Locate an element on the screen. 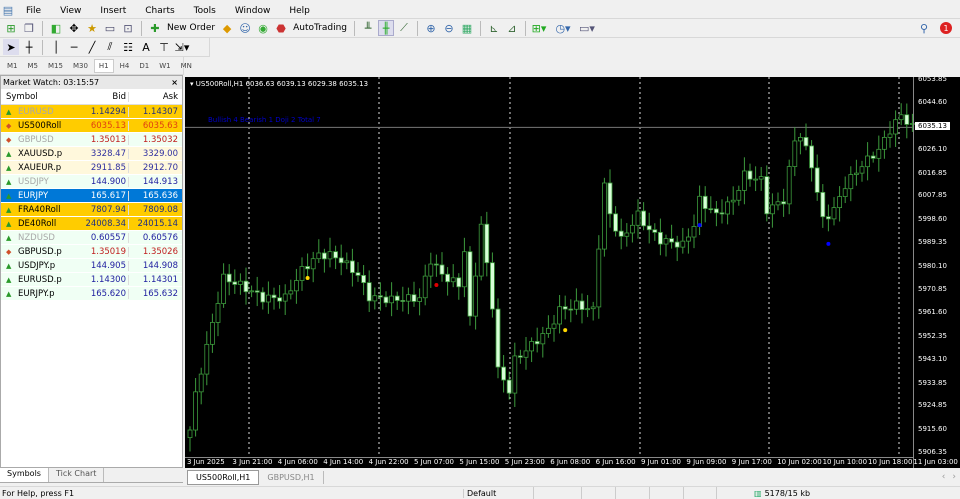 The image size is (960, 499). text-icon: A is located at coordinates (146, 47).